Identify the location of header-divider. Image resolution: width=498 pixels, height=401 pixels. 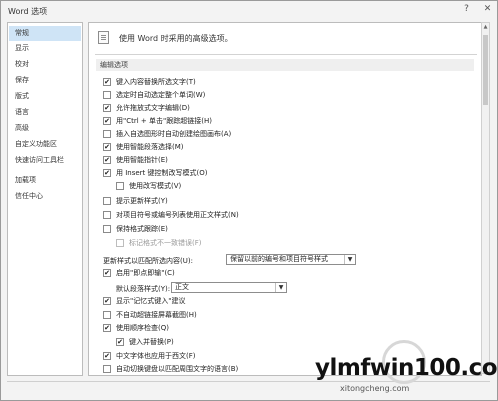
(286, 54).